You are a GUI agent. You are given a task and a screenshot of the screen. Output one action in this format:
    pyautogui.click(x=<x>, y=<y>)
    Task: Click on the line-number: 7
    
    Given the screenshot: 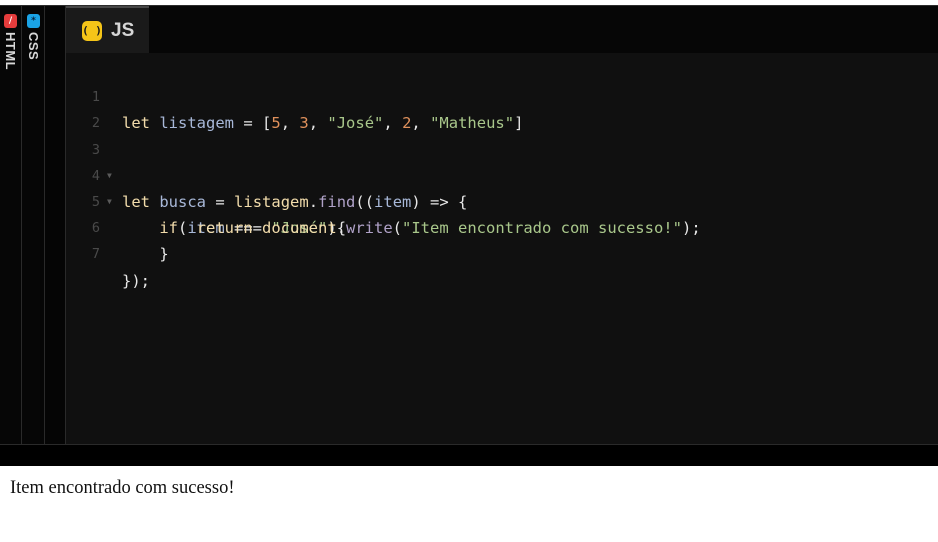 What is the action you would take?
    pyautogui.click(x=95, y=254)
    